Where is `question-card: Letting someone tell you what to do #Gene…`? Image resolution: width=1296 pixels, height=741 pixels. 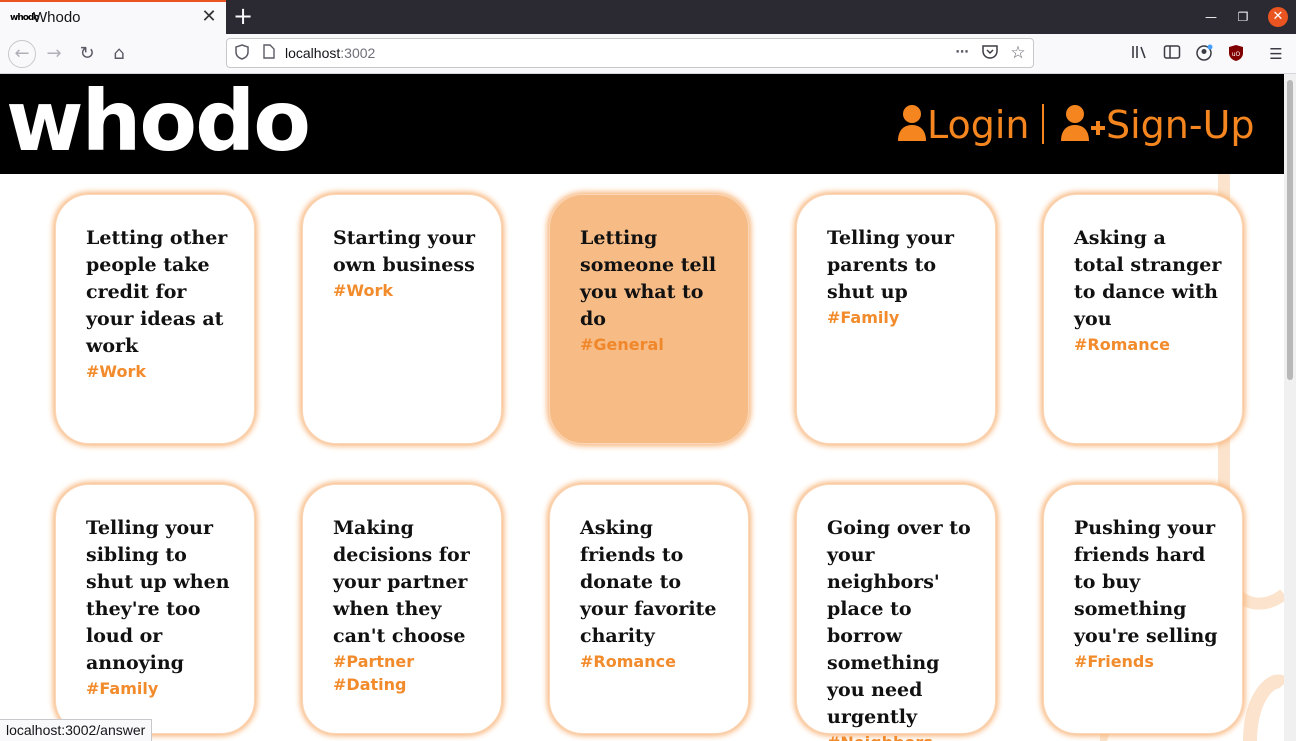
question-card: Letting someone tell you what to do #Gene… is located at coordinates (649, 319).